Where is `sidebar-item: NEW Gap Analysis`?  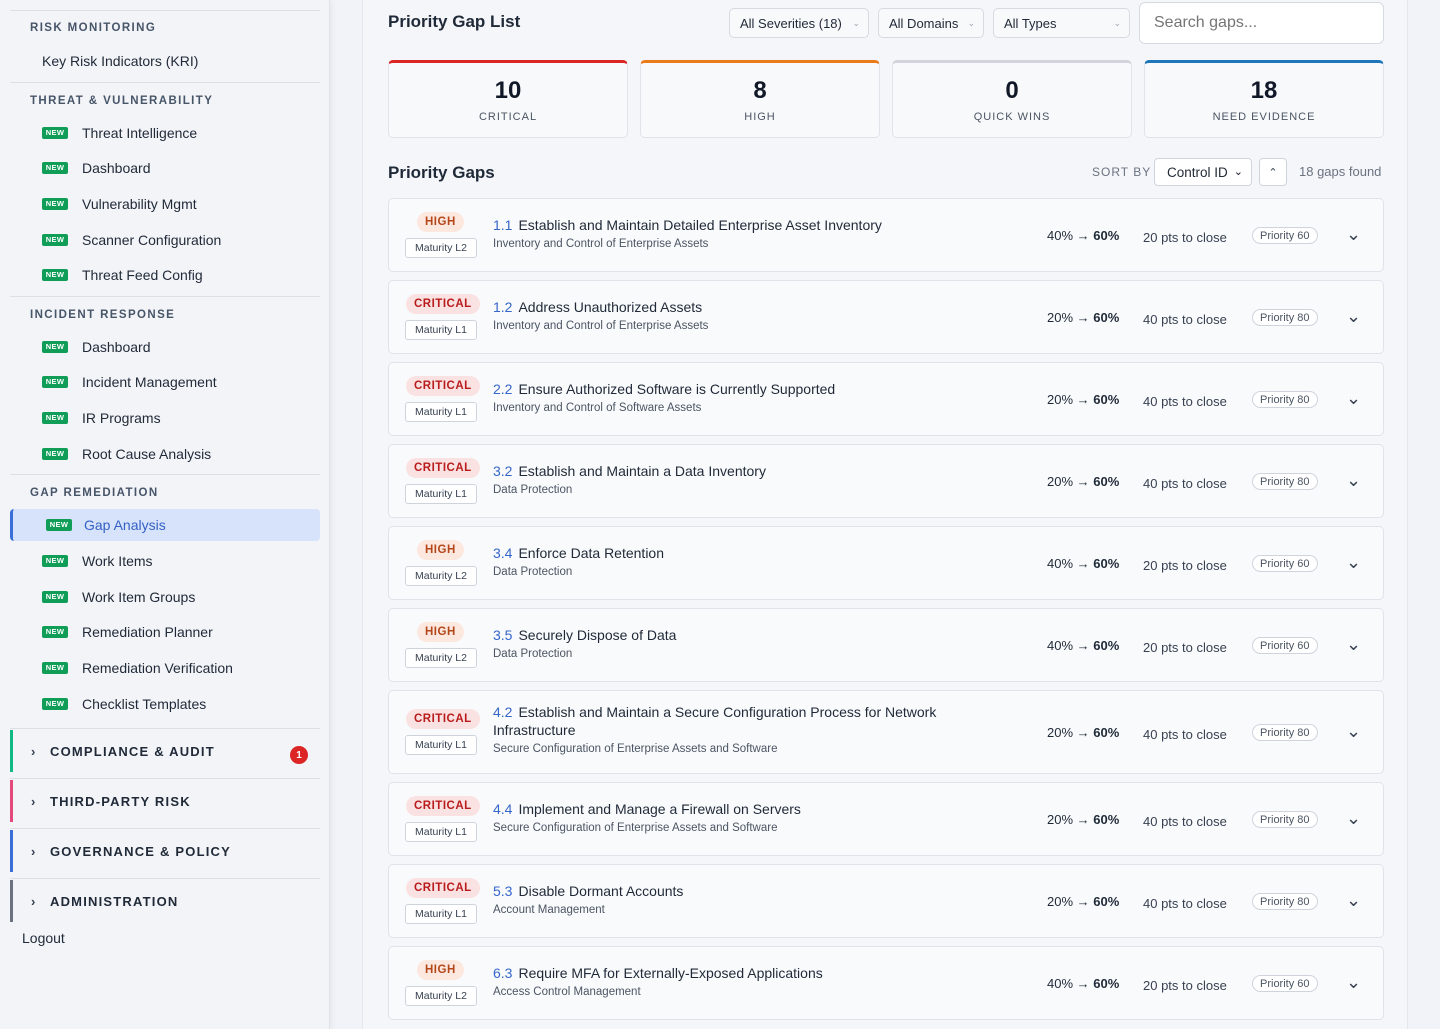
sidebar-item: NEW Gap Analysis is located at coordinates (165, 525).